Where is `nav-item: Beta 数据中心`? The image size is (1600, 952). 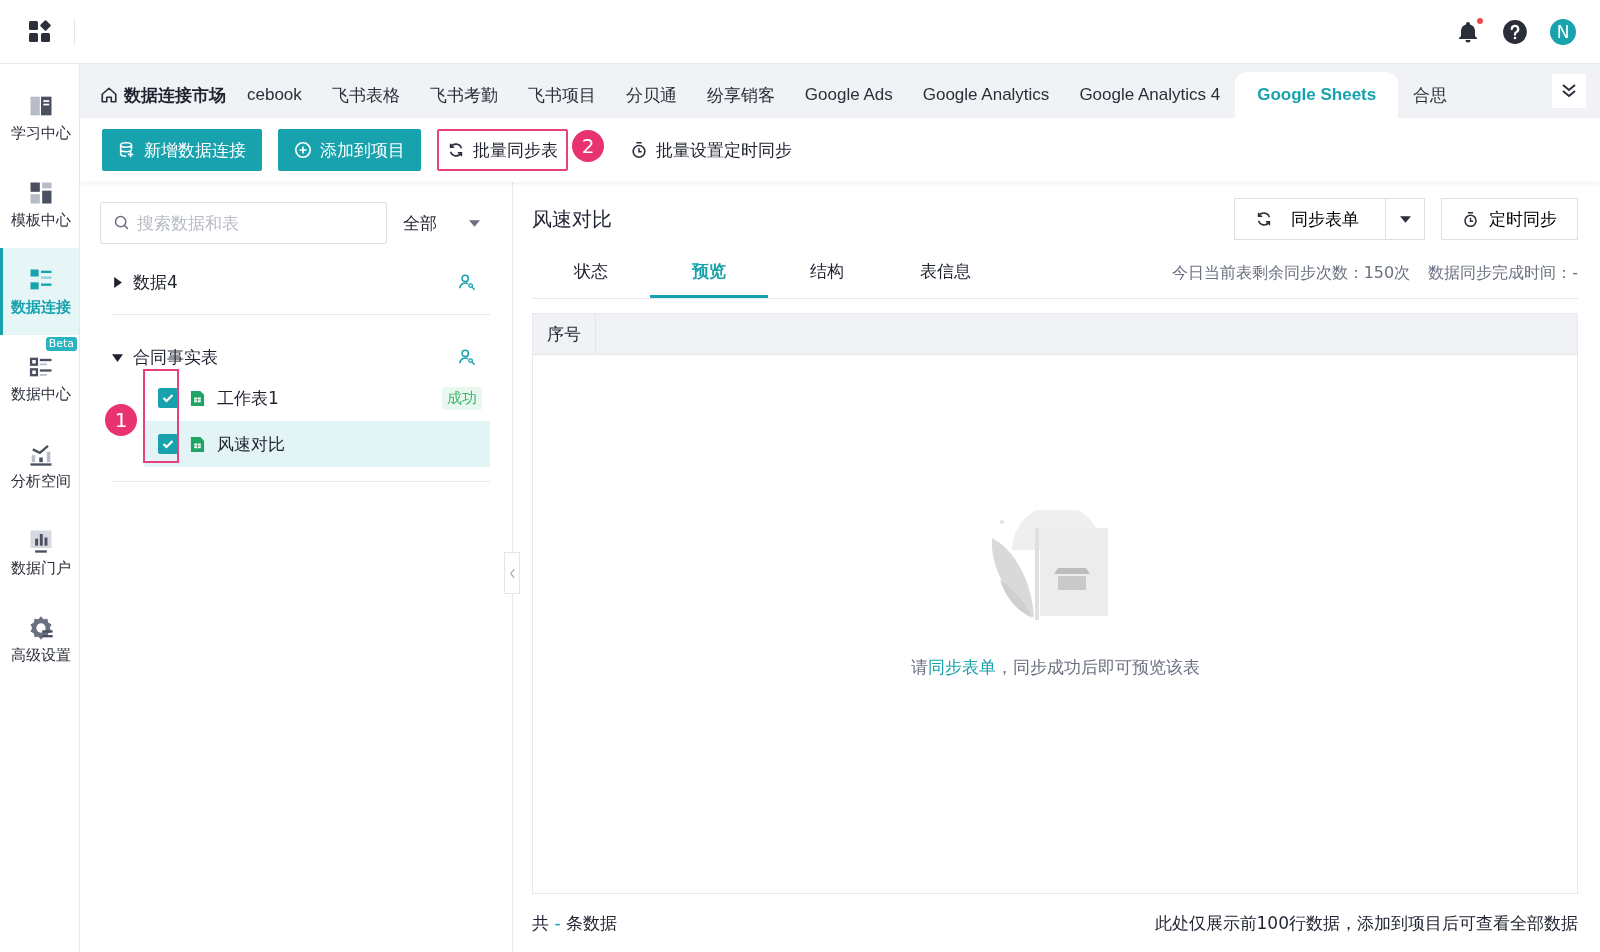
nav-item: Beta 数据中心 is located at coordinates (39, 378).